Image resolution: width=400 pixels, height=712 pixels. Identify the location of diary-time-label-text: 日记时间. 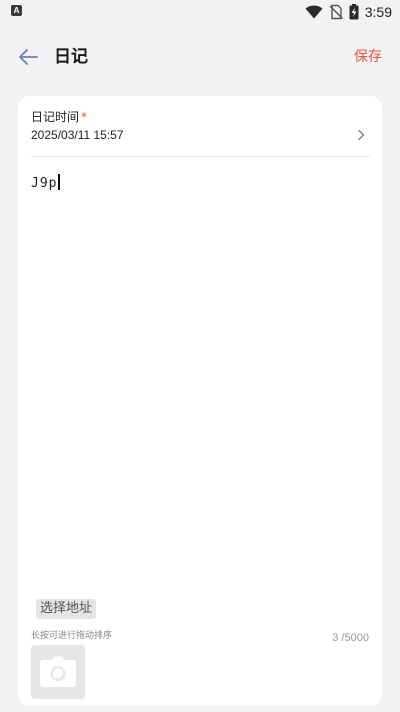
(55, 117).